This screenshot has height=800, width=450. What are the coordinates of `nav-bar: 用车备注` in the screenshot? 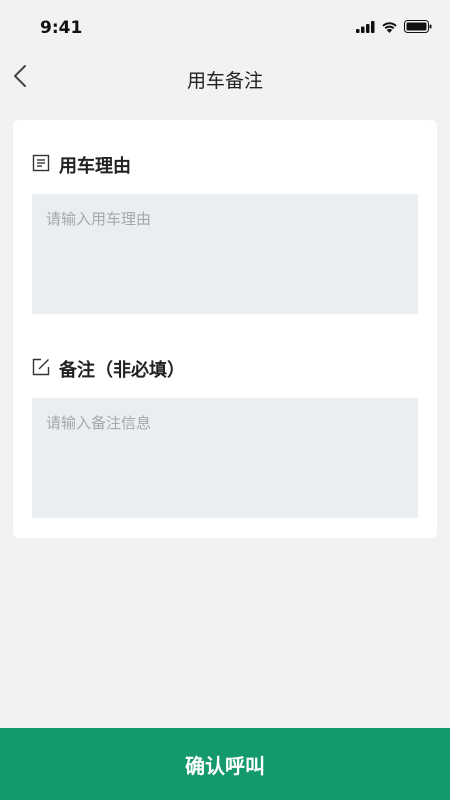 It's located at (225, 78).